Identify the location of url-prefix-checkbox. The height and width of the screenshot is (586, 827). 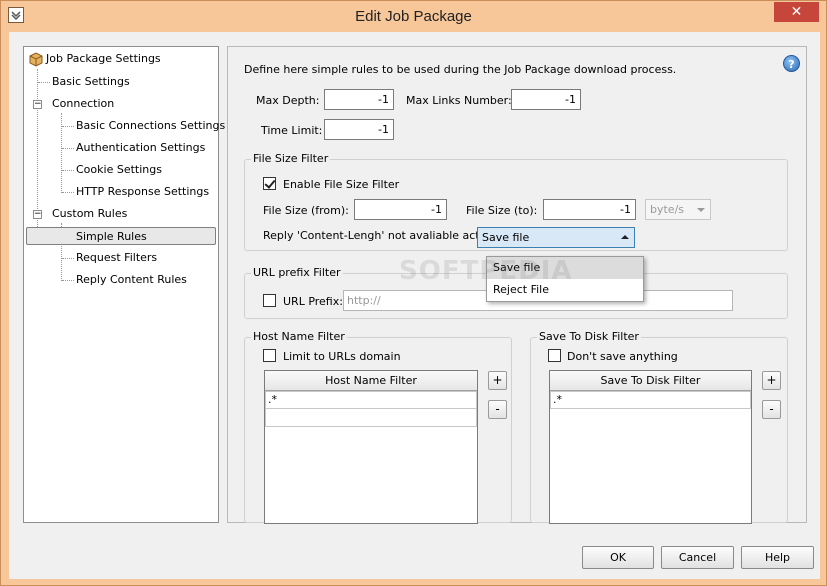
(269, 300).